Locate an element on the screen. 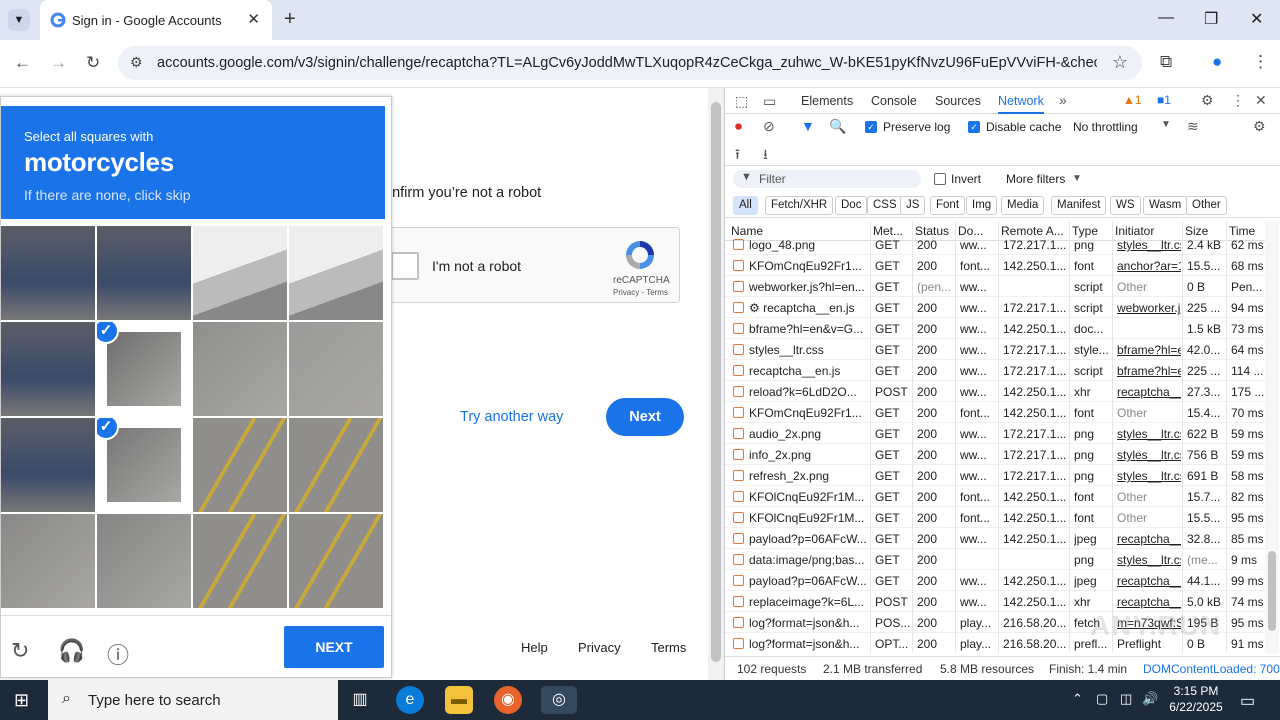  filter-icon: ▼ is located at coordinates (808, 126).